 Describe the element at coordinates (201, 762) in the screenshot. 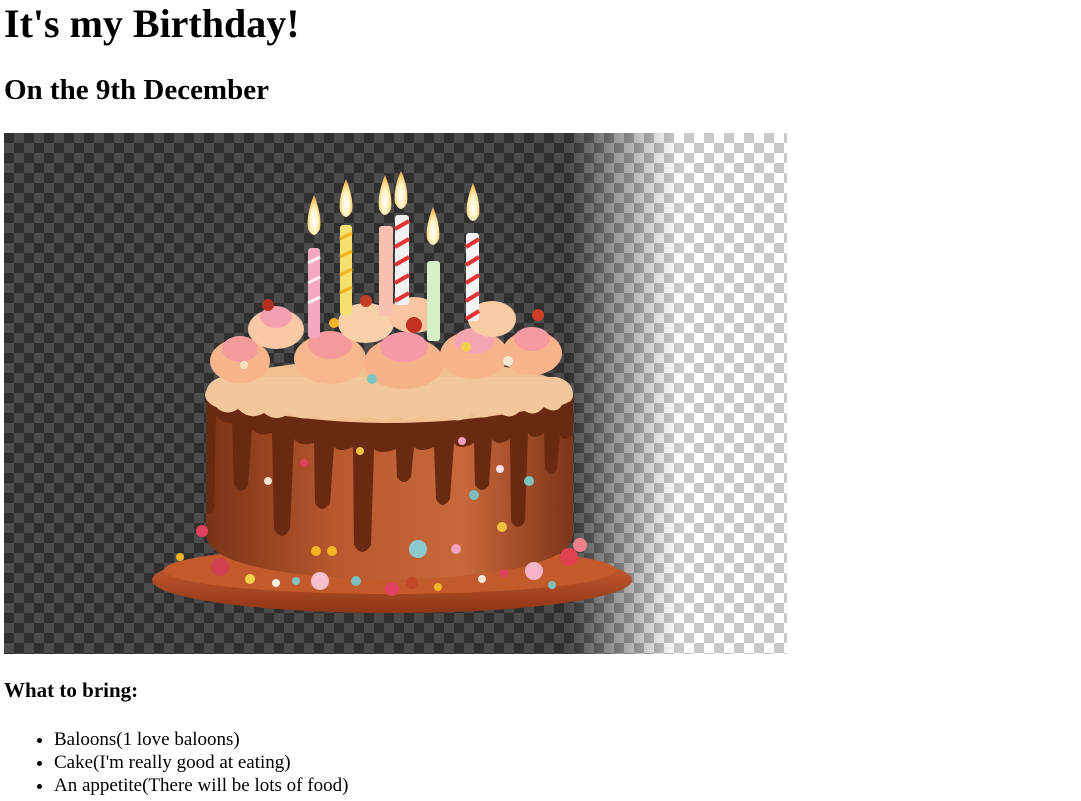

I see `list-item: Cake(I'm really good at eating)` at that location.